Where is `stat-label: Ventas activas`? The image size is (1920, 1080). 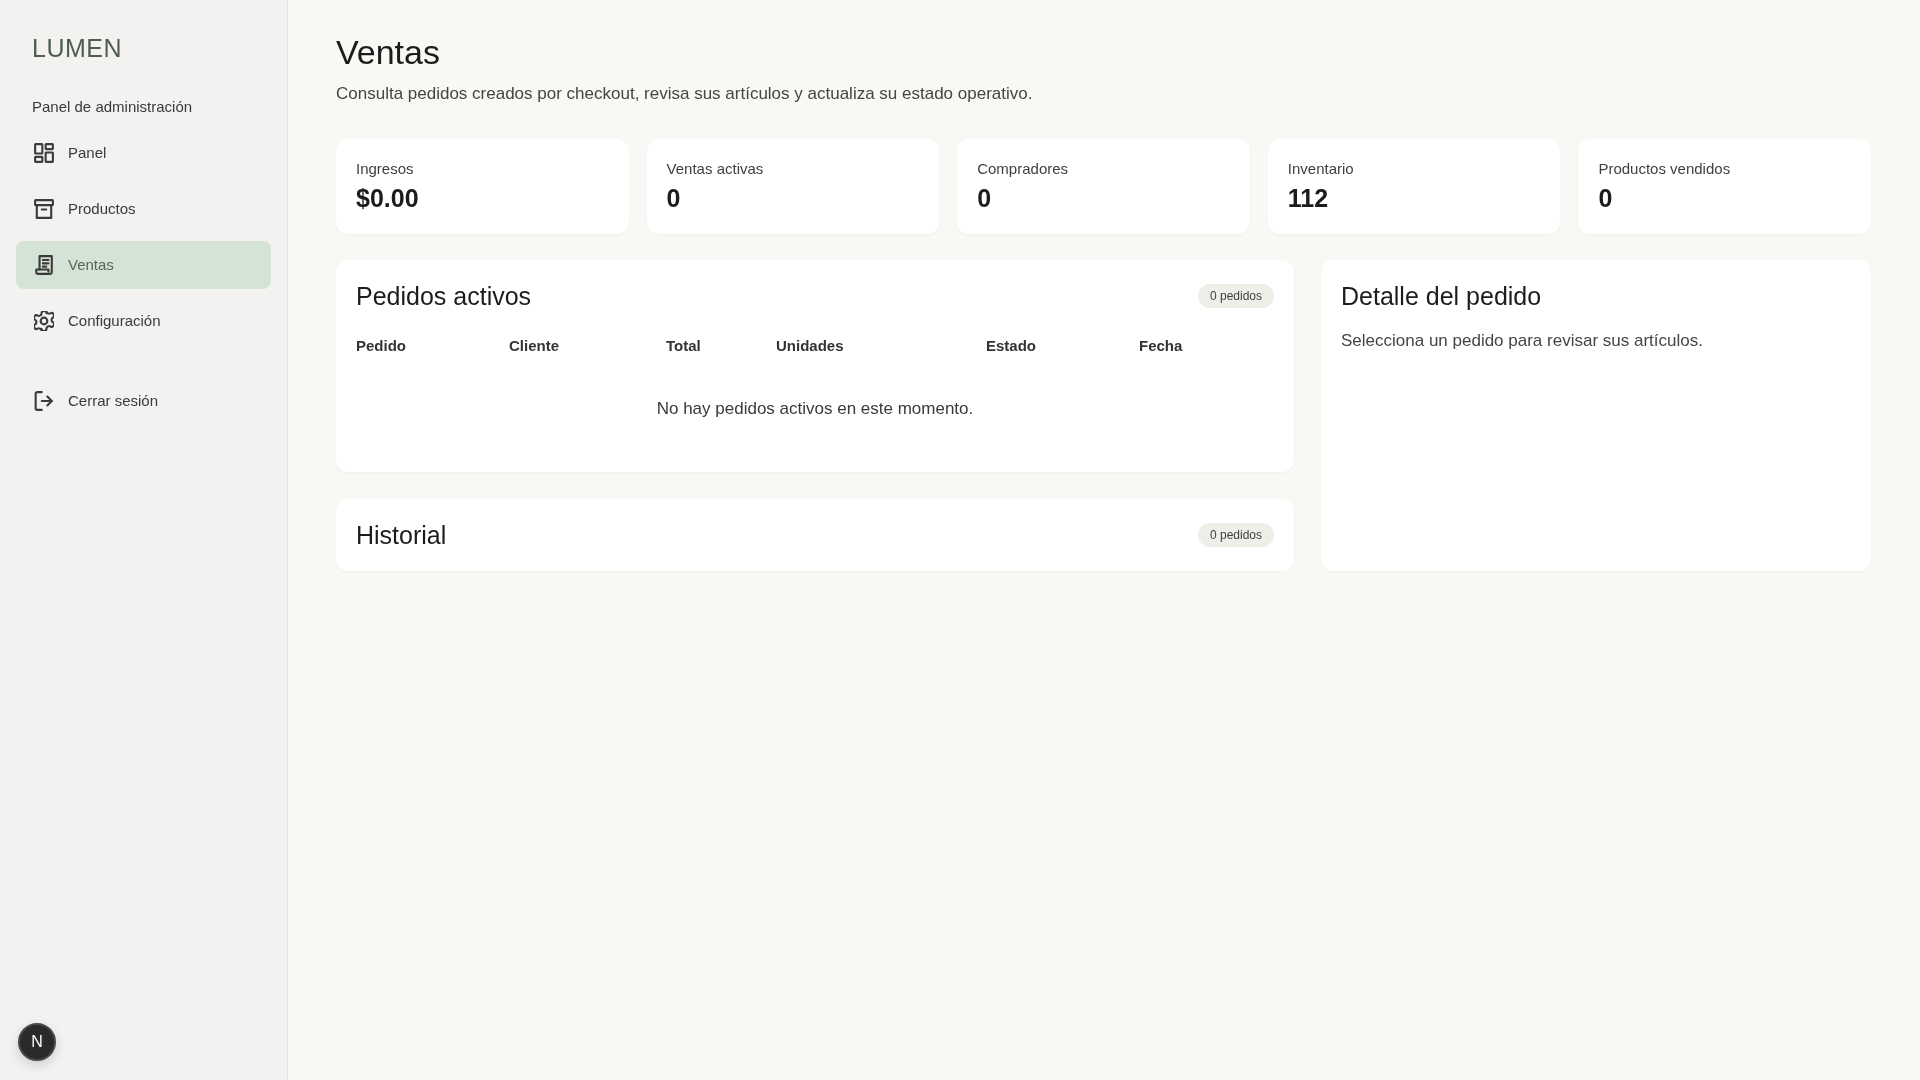 stat-label: Ventas activas is located at coordinates (715, 169).